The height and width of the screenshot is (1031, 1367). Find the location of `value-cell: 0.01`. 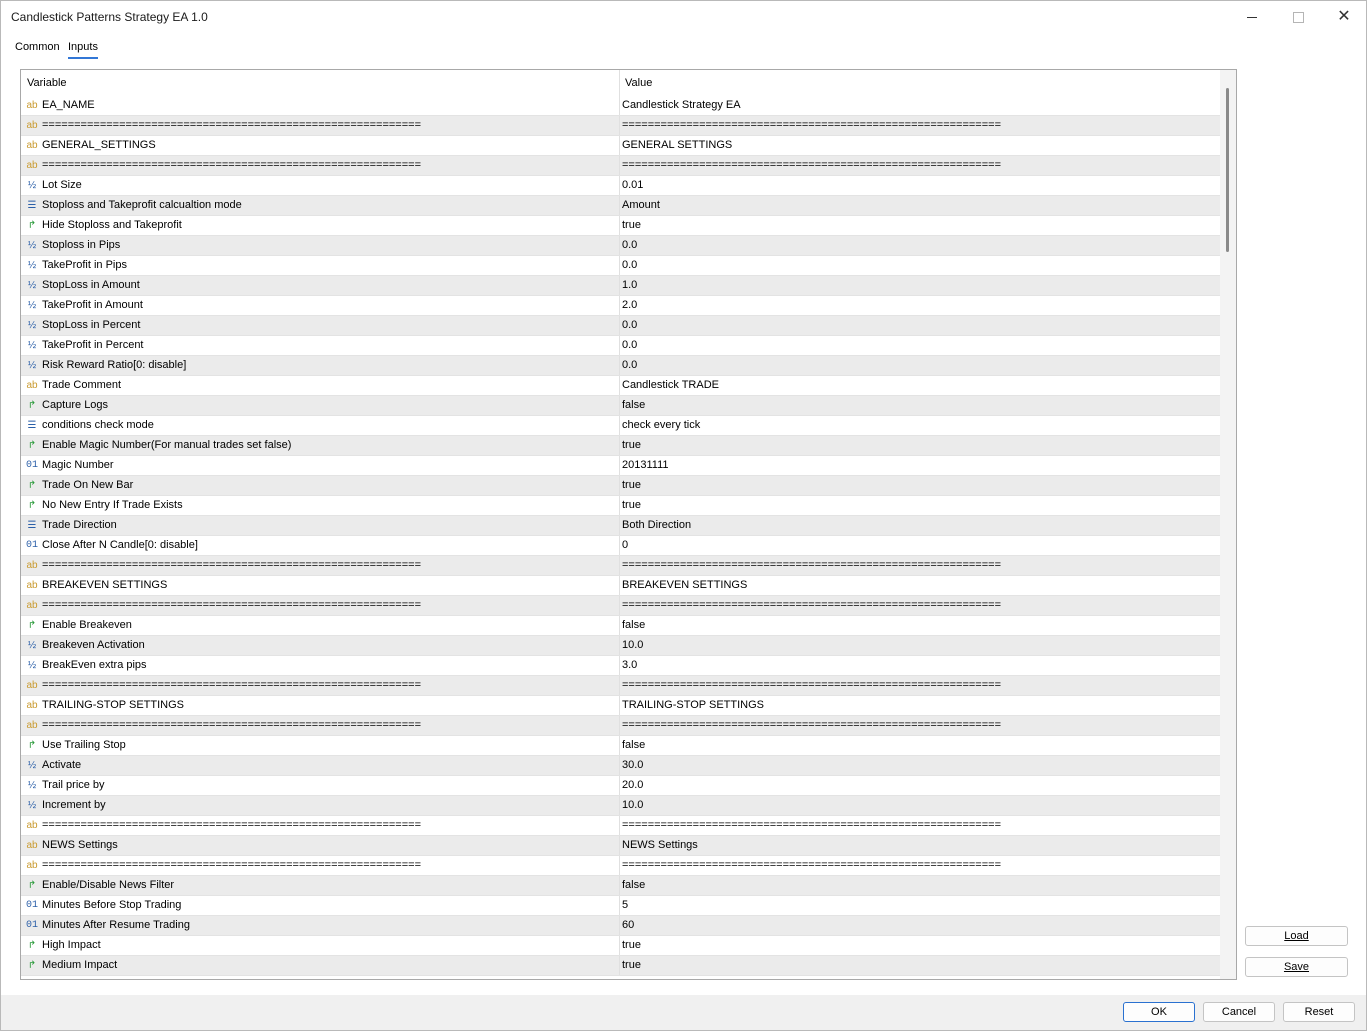

value-cell: 0.01 is located at coordinates (632, 185).